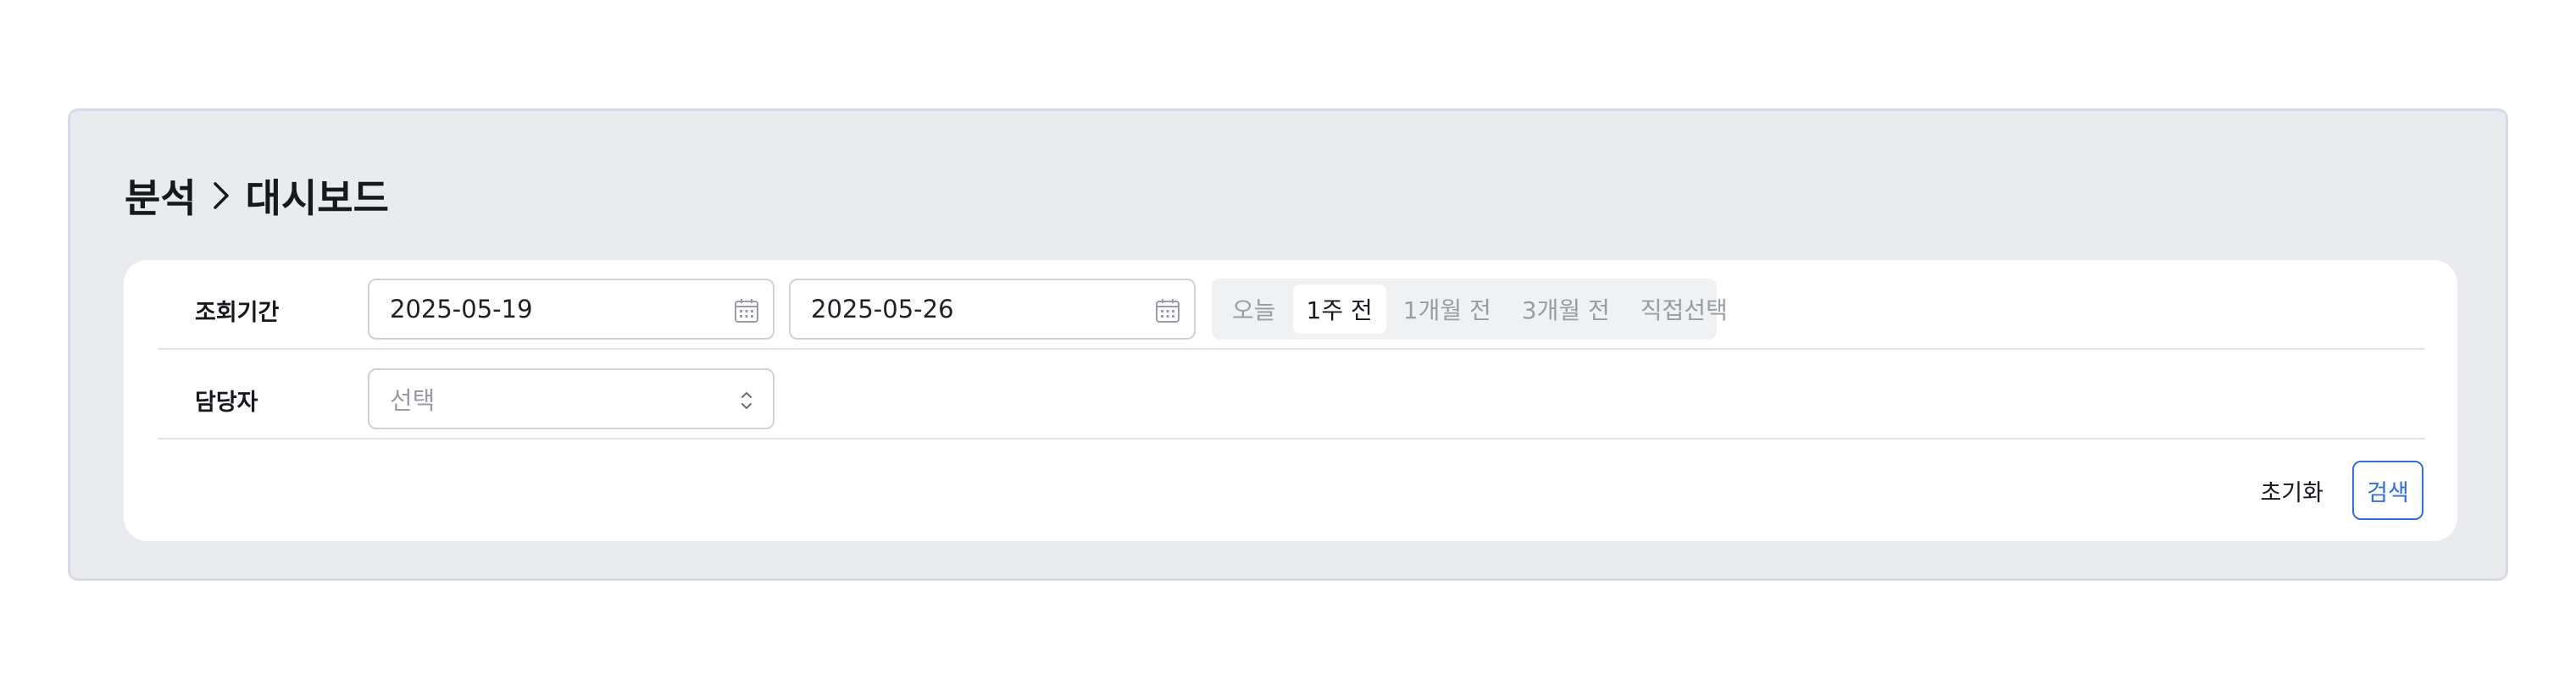  Describe the element at coordinates (882, 309) in the screenshot. I see `end-date-value: 2025-05-26` at that location.